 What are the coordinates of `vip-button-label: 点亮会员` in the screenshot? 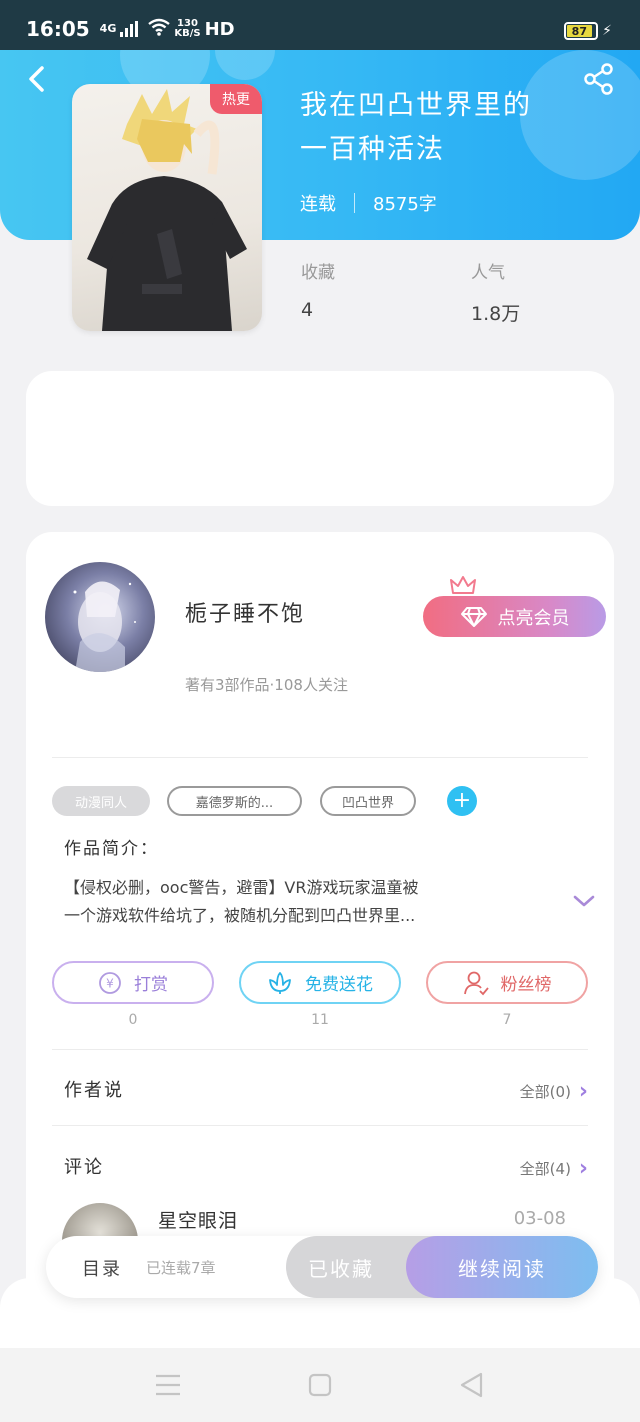 It's located at (533, 618).